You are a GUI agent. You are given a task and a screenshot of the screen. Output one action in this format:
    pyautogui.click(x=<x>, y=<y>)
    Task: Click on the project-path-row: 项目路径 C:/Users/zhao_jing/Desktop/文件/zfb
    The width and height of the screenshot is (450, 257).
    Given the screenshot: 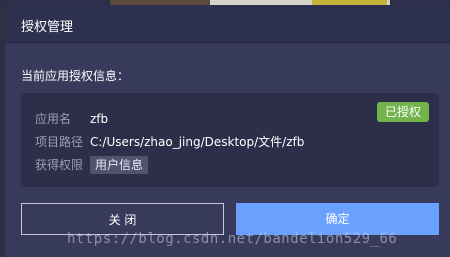 What is the action you would take?
    pyautogui.click(x=169, y=141)
    